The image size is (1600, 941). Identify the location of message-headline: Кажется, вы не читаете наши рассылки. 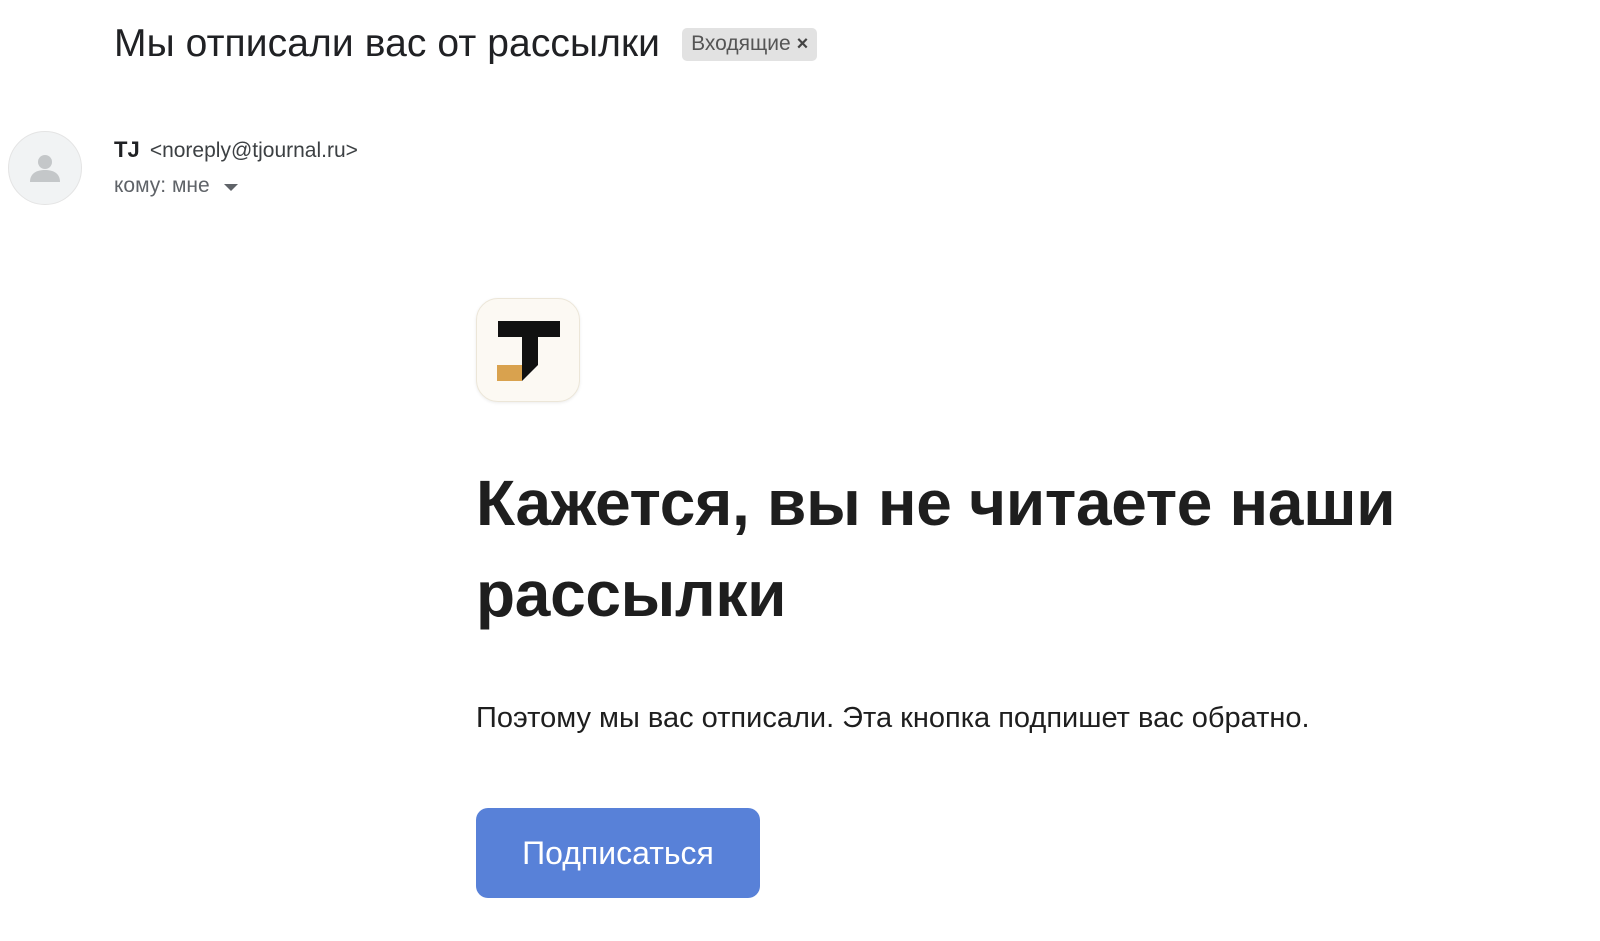
(936, 548).